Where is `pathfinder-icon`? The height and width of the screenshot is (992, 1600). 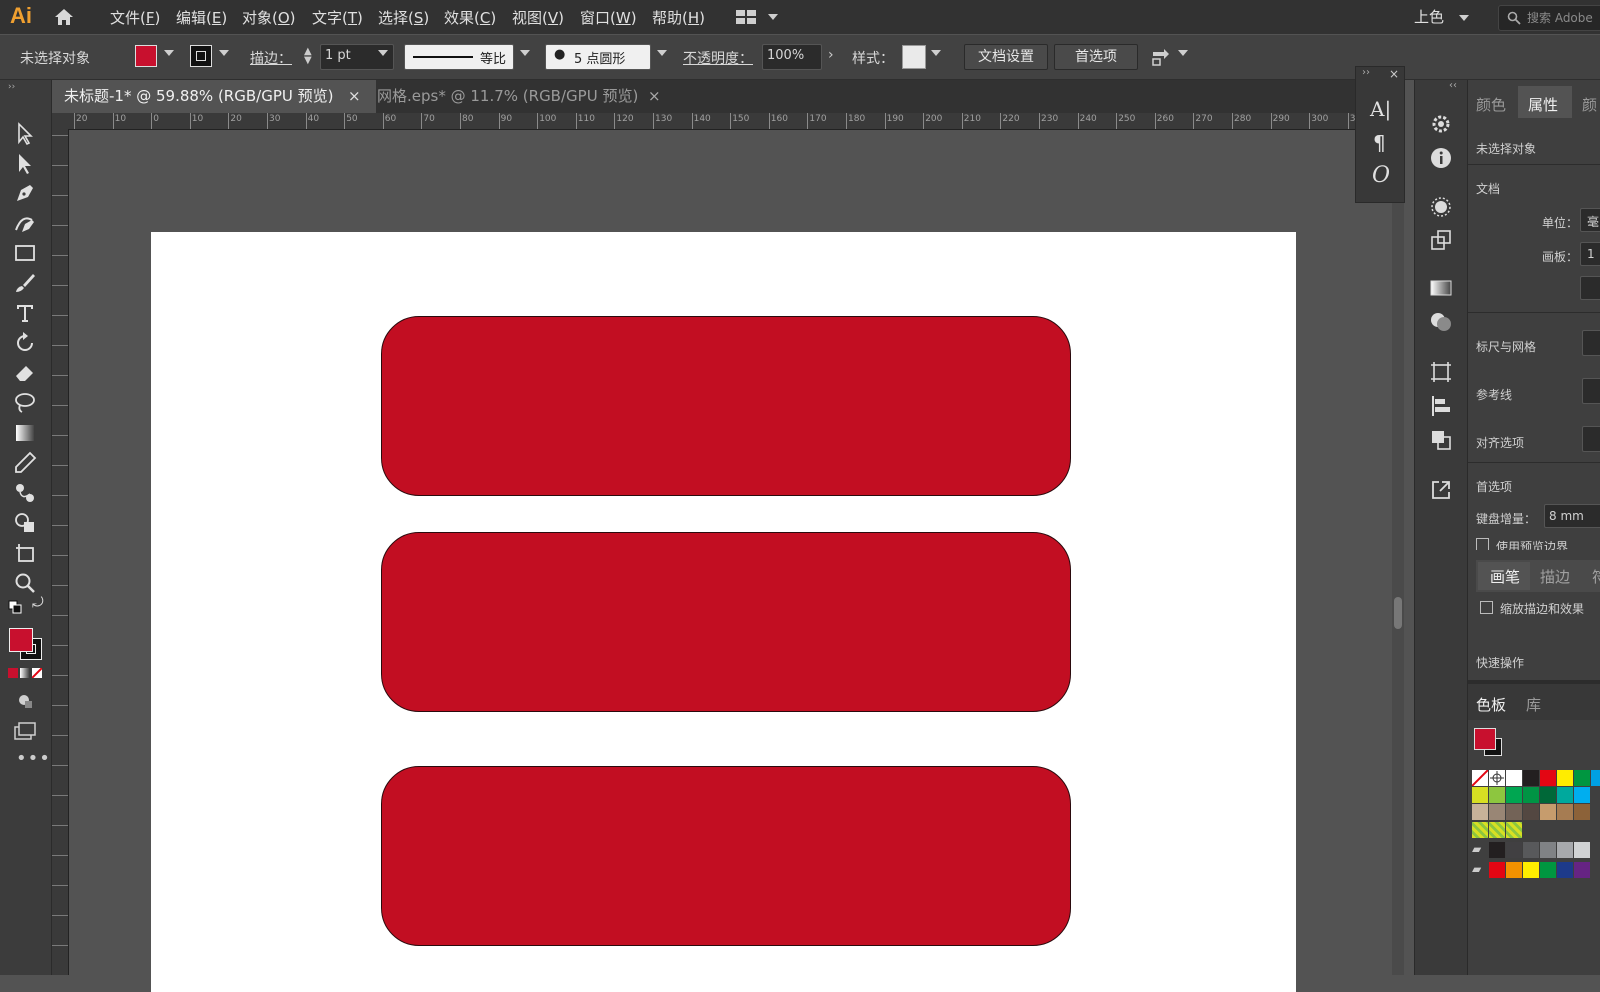
pathfinder-icon is located at coordinates (1441, 440).